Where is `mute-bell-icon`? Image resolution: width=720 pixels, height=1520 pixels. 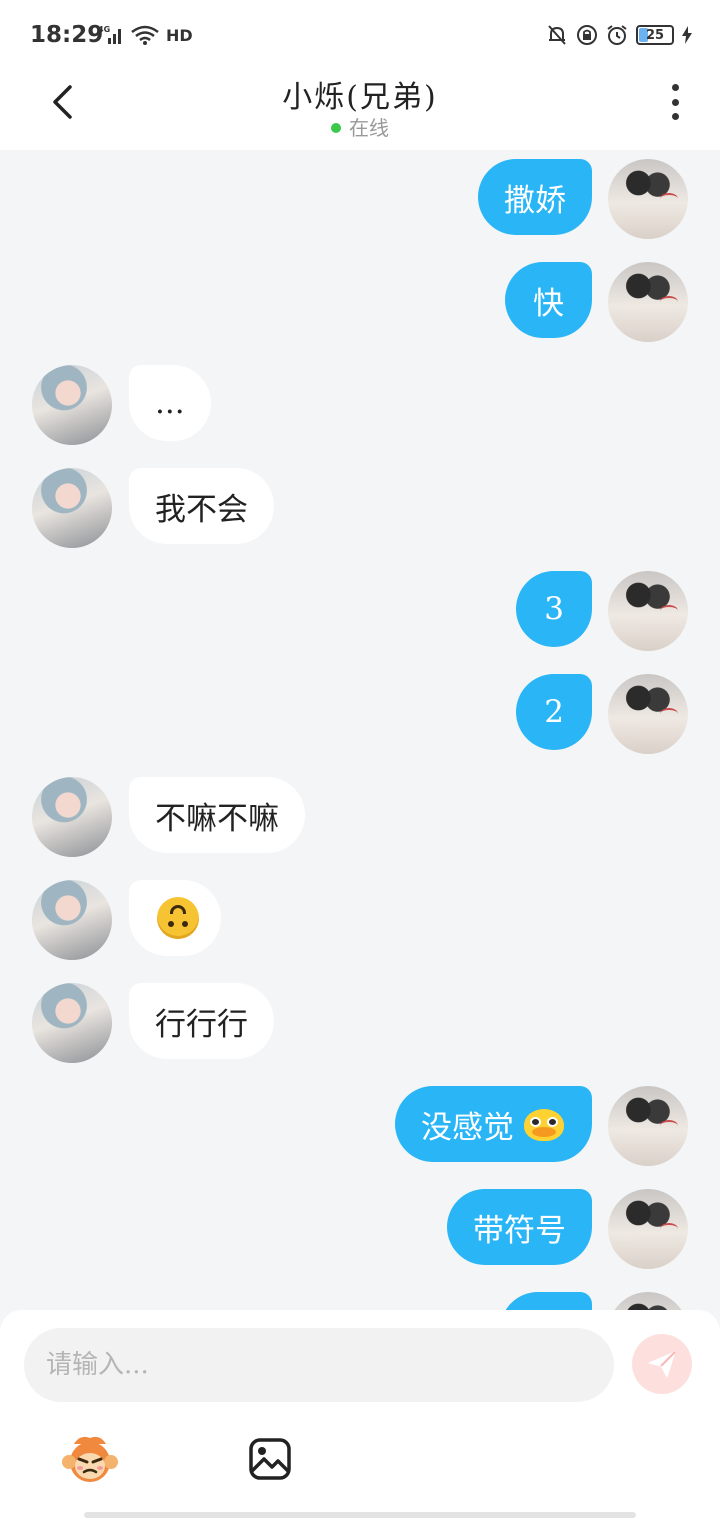
mute-bell-icon is located at coordinates (557, 35).